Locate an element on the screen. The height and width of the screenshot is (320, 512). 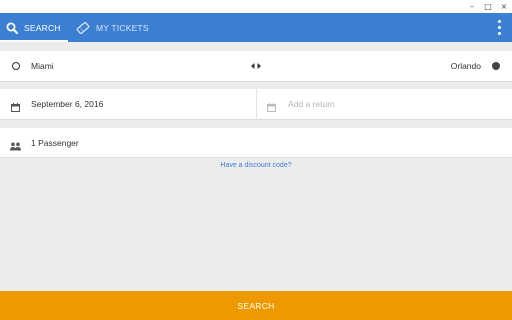
selected-tab-indicator is located at coordinates (34, 41).